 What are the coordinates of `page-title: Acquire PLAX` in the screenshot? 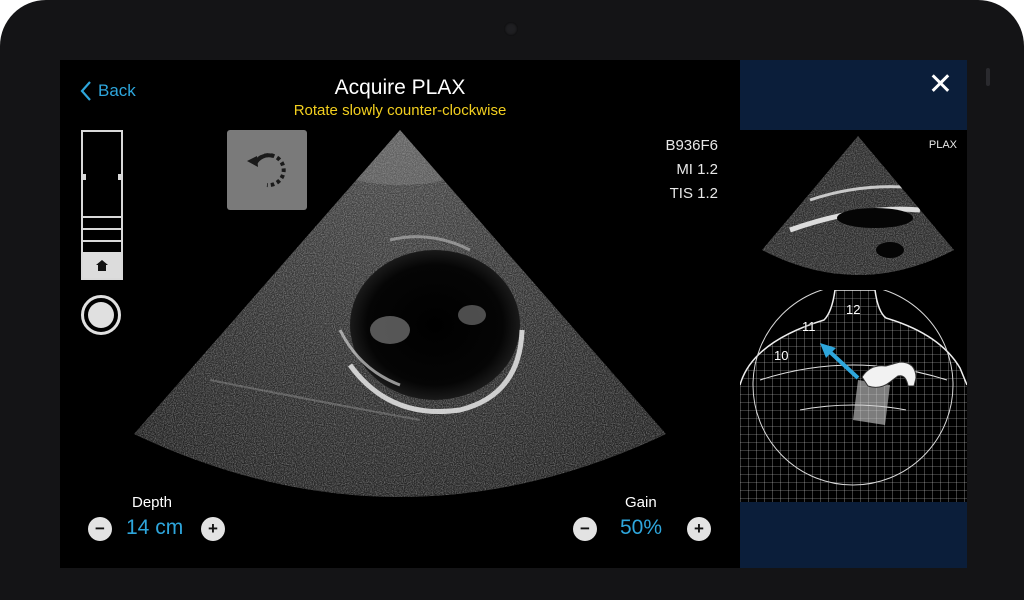 It's located at (400, 87).